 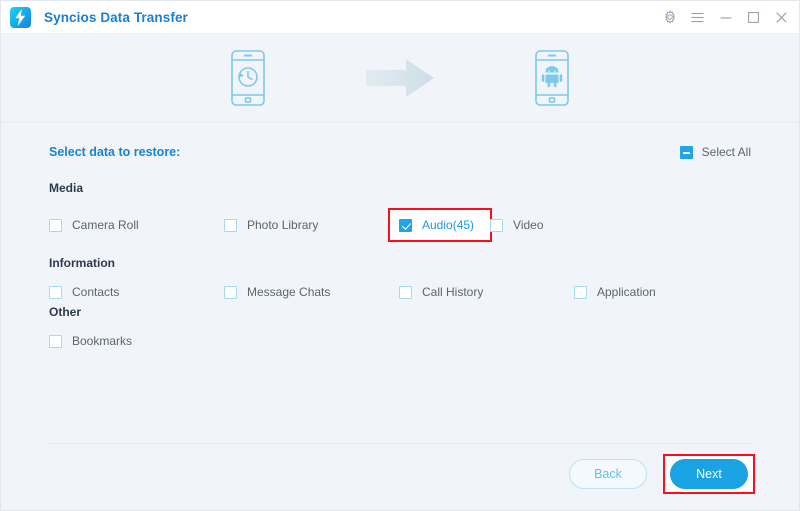 I want to click on group-title-media: Media, so click(x=66, y=188).